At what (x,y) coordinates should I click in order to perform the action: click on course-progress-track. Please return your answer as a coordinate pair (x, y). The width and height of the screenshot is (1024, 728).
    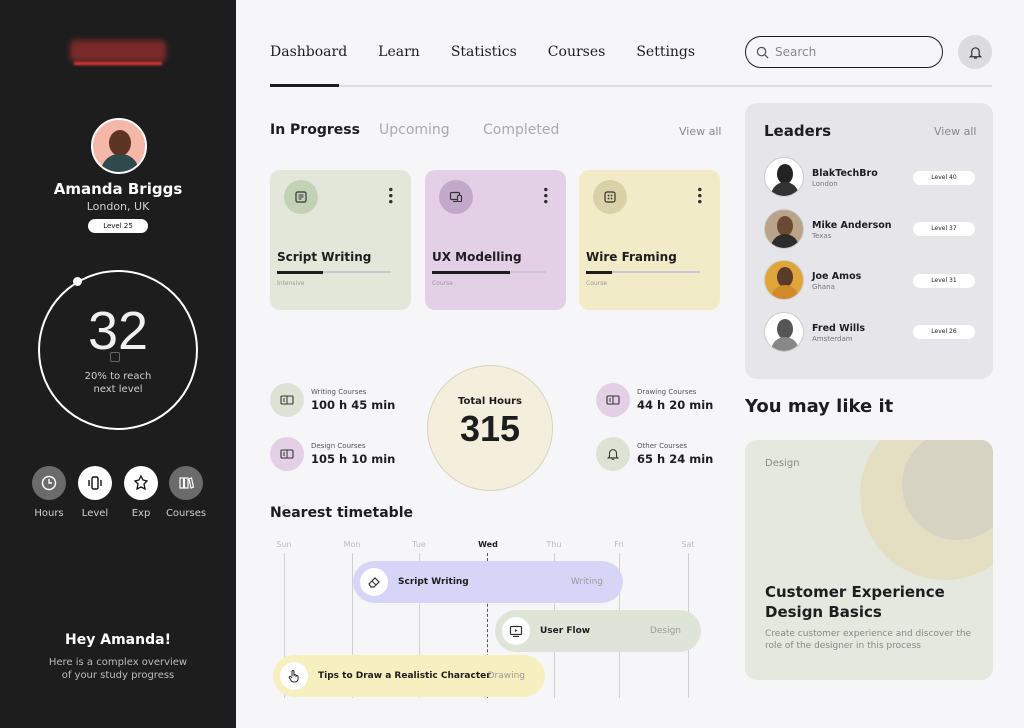
    Looking at the image, I should click on (334, 272).